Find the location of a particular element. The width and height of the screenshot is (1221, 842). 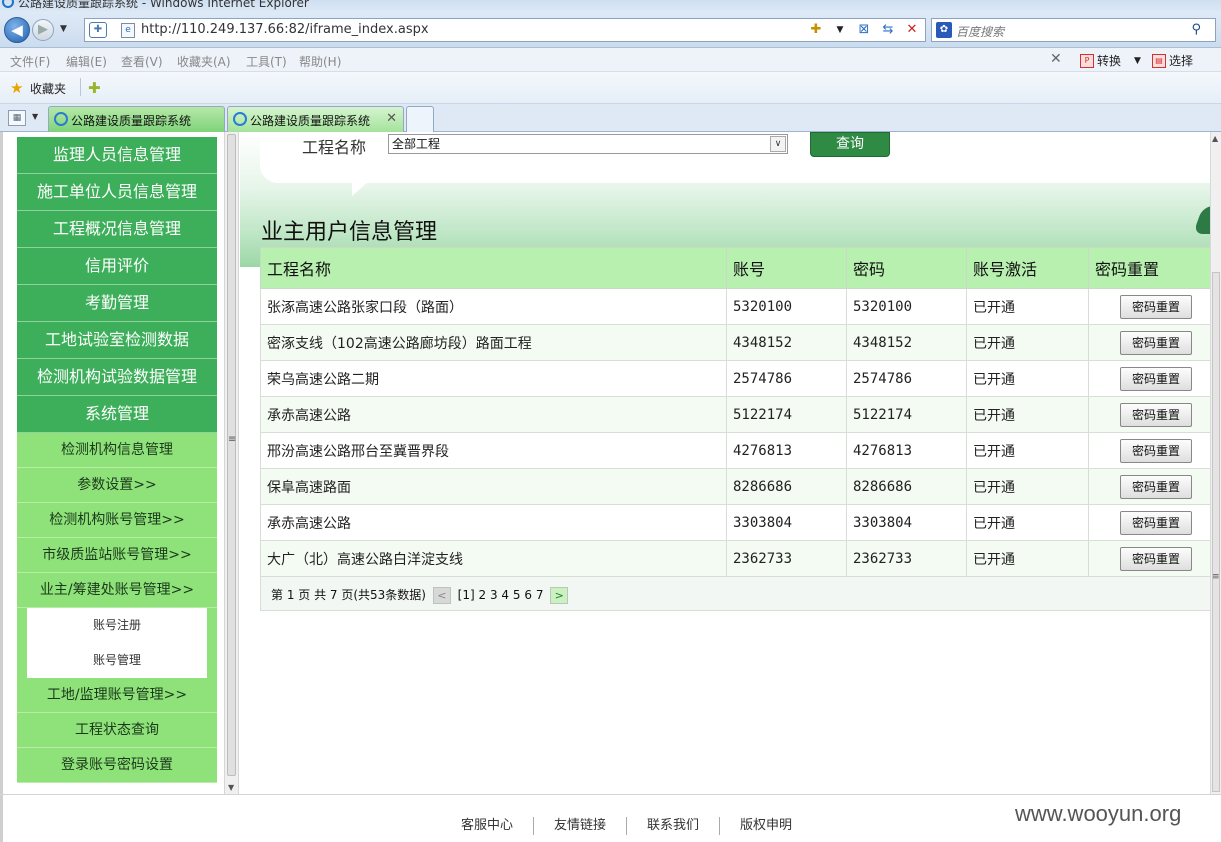

tab-1: 公路建设质量跟踪系统 is located at coordinates (136, 119).